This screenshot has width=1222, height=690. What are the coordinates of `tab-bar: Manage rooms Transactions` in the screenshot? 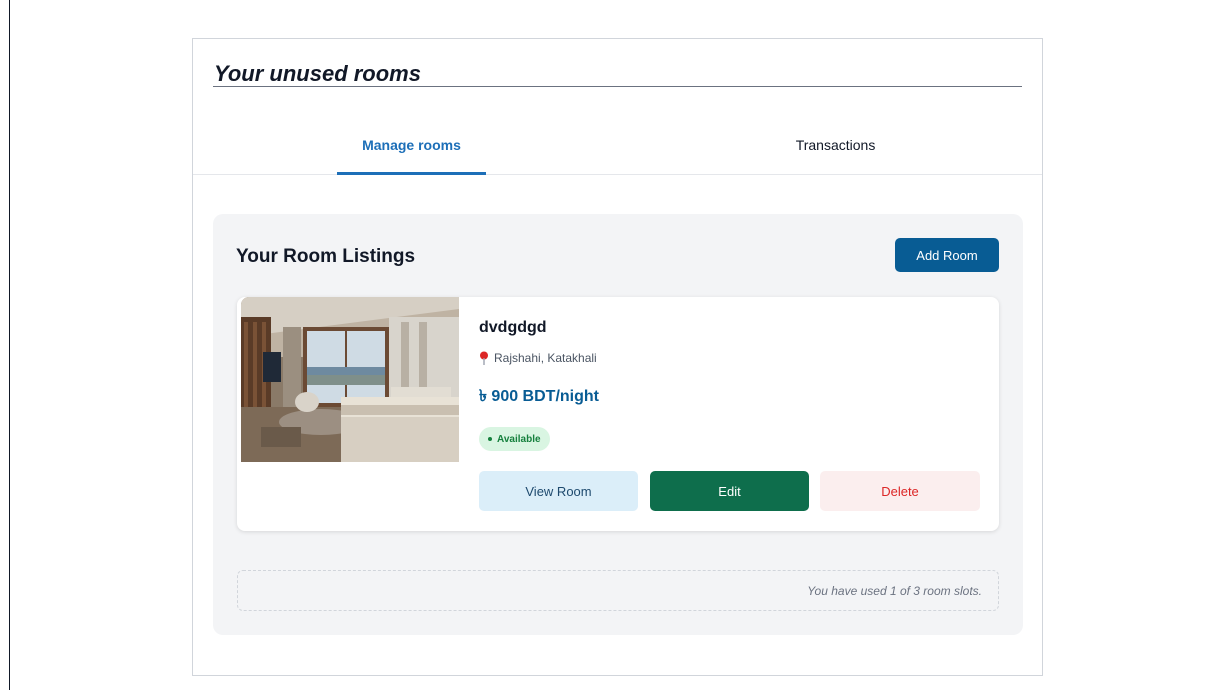 It's located at (617, 151).